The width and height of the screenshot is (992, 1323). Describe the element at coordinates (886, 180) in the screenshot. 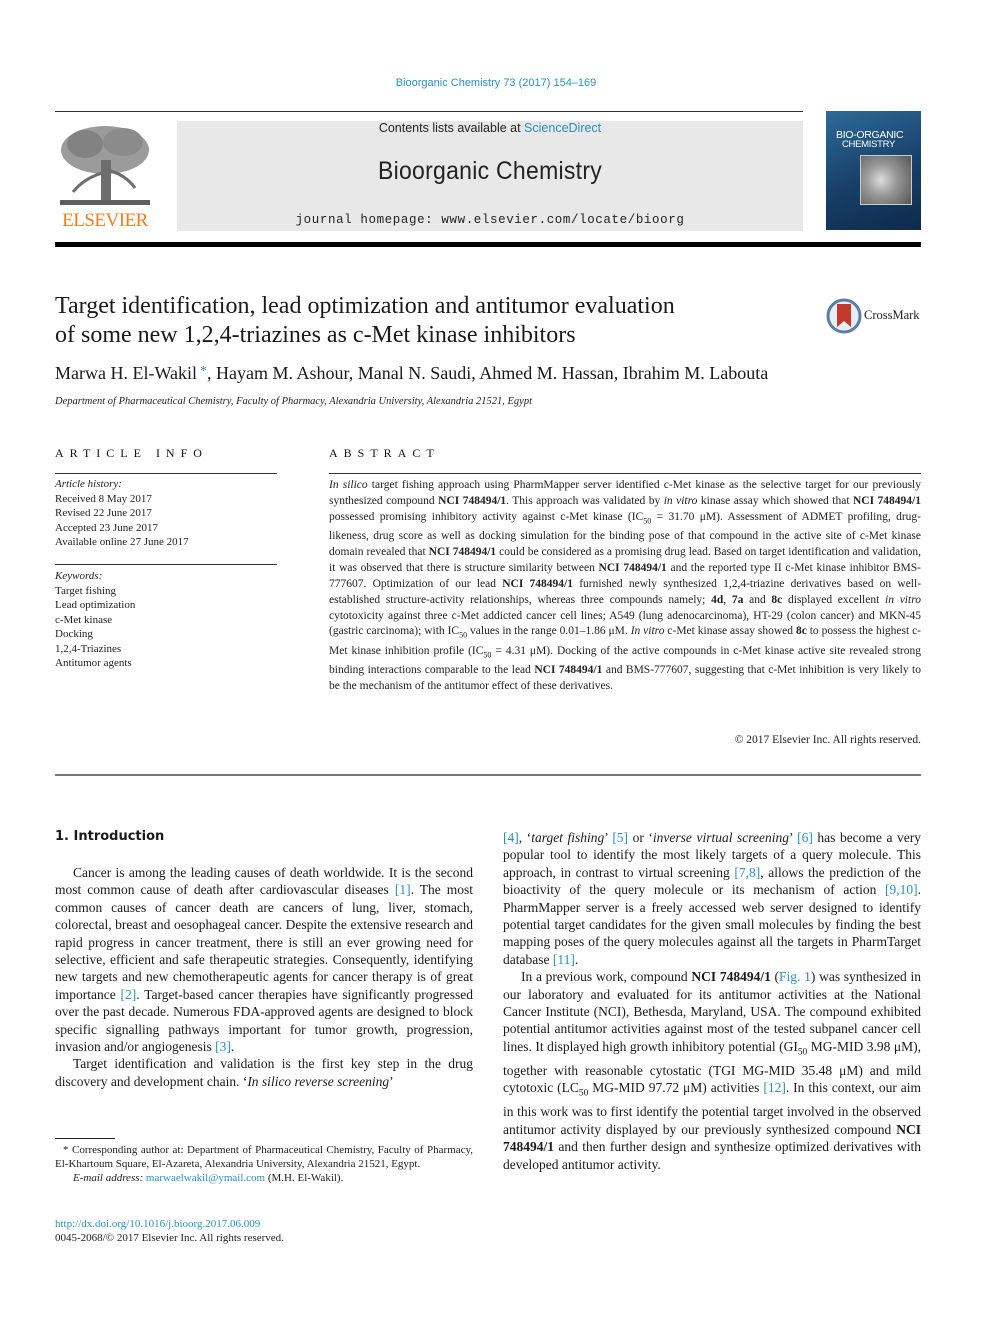

I see `cover-image` at that location.